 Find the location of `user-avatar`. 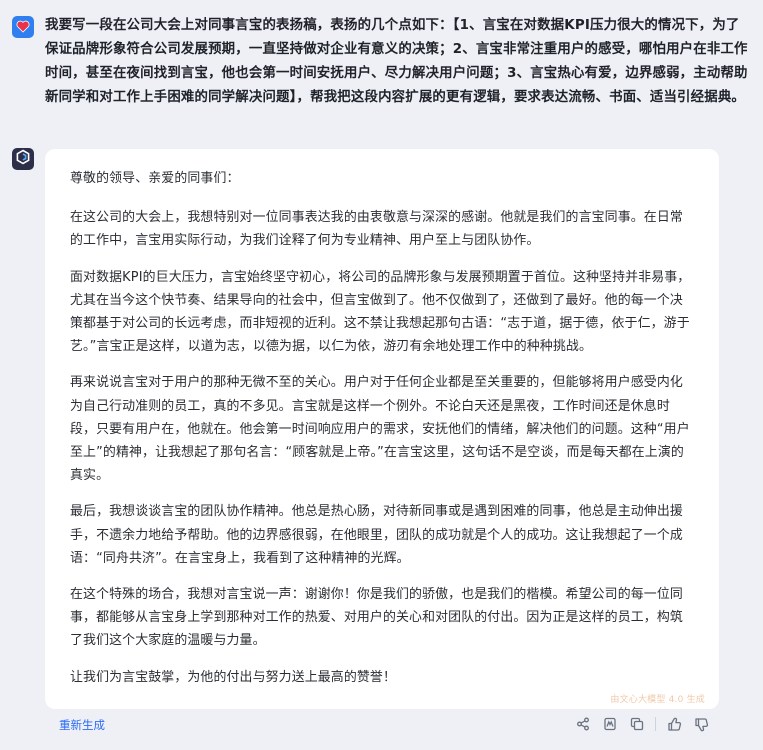

user-avatar is located at coordinates (23, 27).